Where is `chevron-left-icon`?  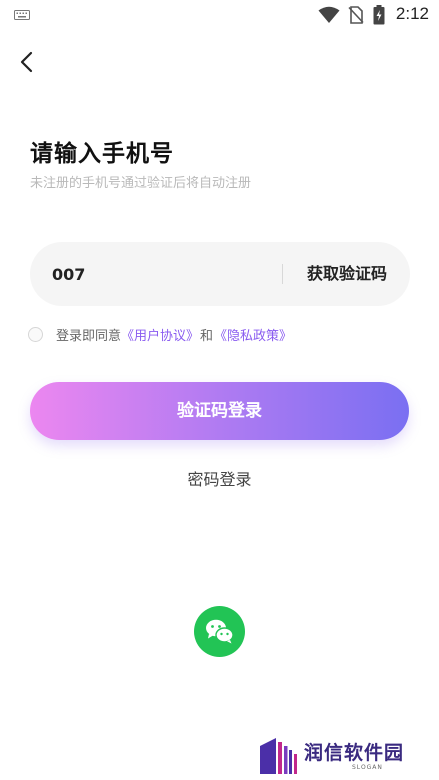 chevron-left-icon is located at coordinates (26, 62).